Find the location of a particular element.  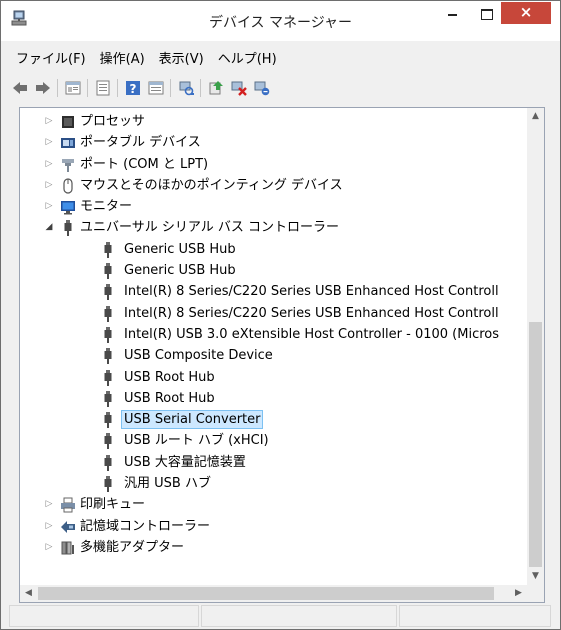

tree-item-processors: ▷ プロセッサ is located at coordinates (275, 121).